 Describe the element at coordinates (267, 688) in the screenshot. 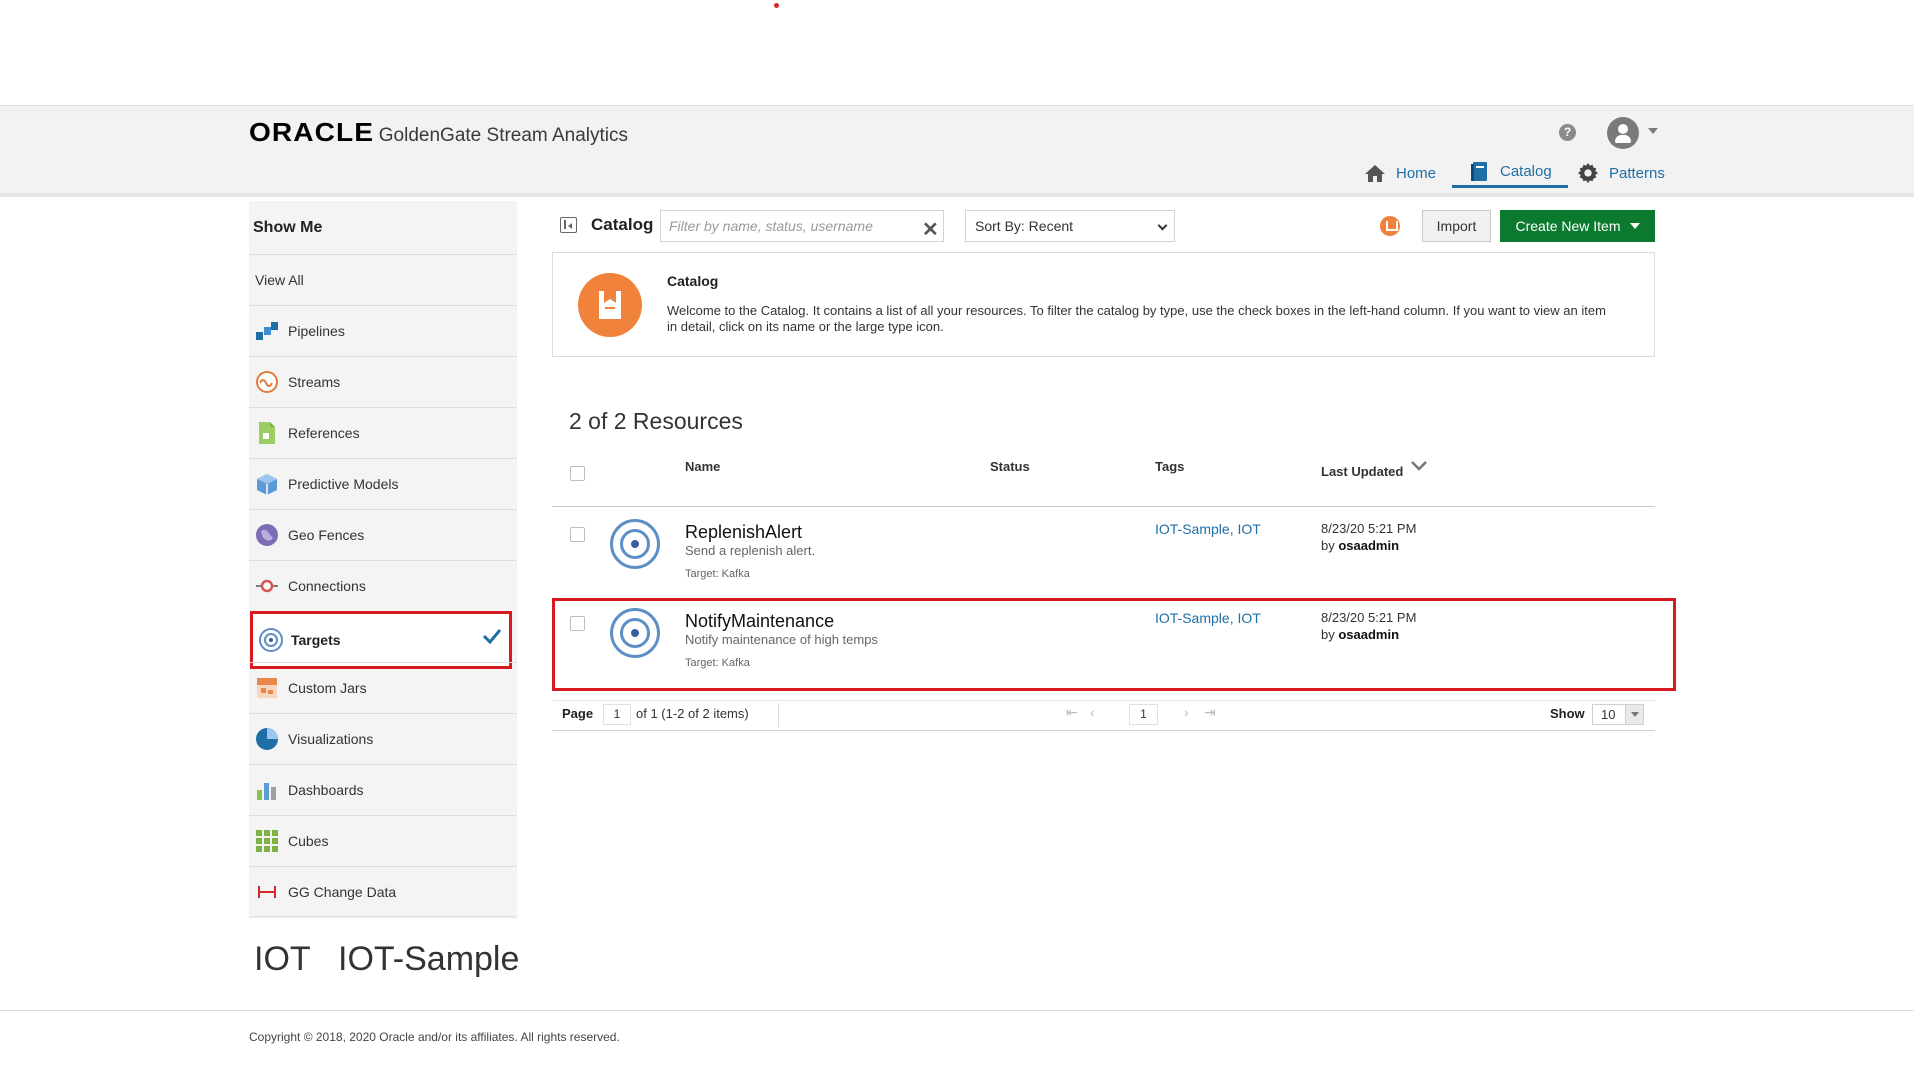

I see `custom-jars-icon` at that location.